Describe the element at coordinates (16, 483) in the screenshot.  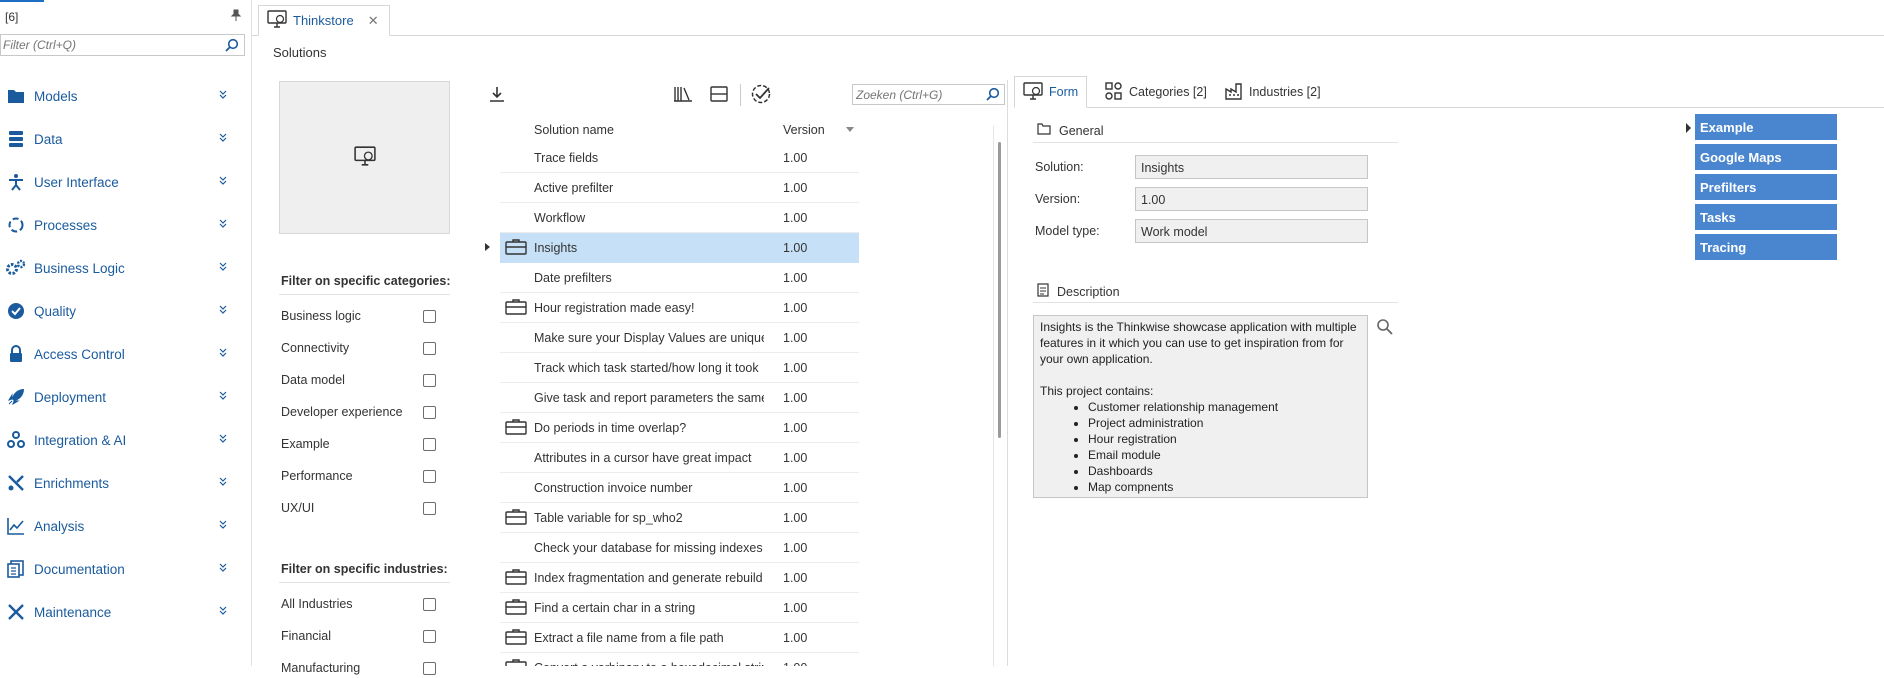
I see `tools-icon` at that location.